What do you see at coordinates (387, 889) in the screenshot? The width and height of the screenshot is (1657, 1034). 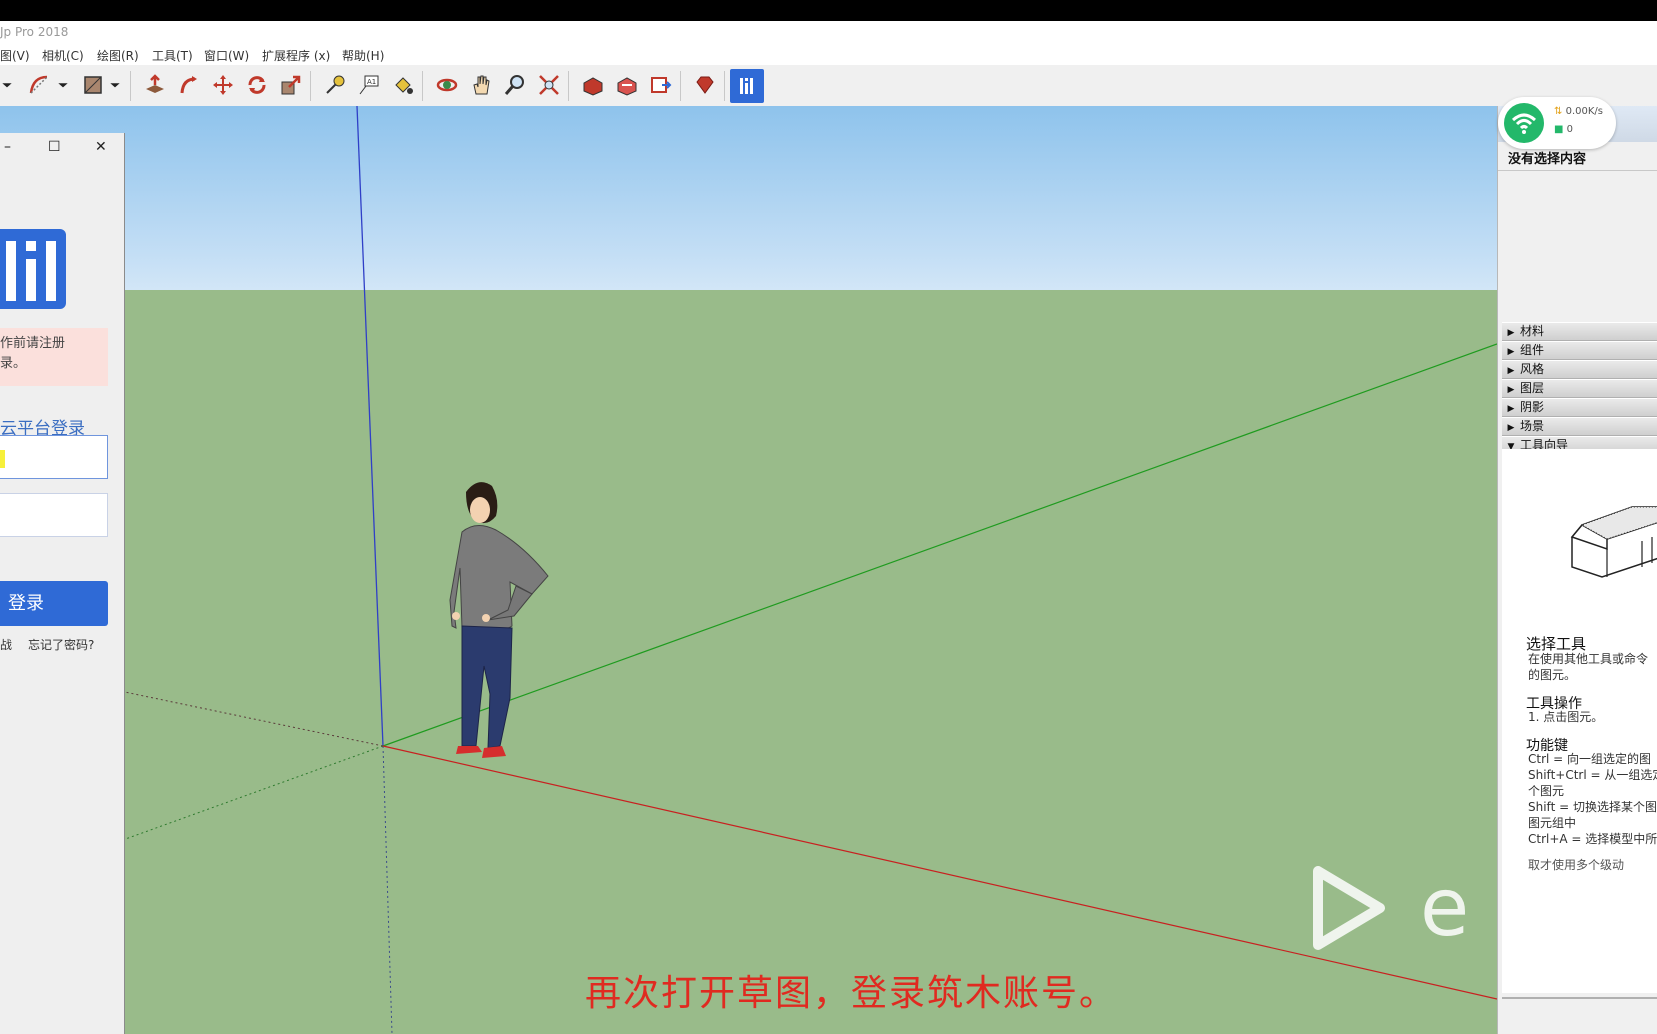 I see `blue-axis-negative` at bounding box center [387, 889].